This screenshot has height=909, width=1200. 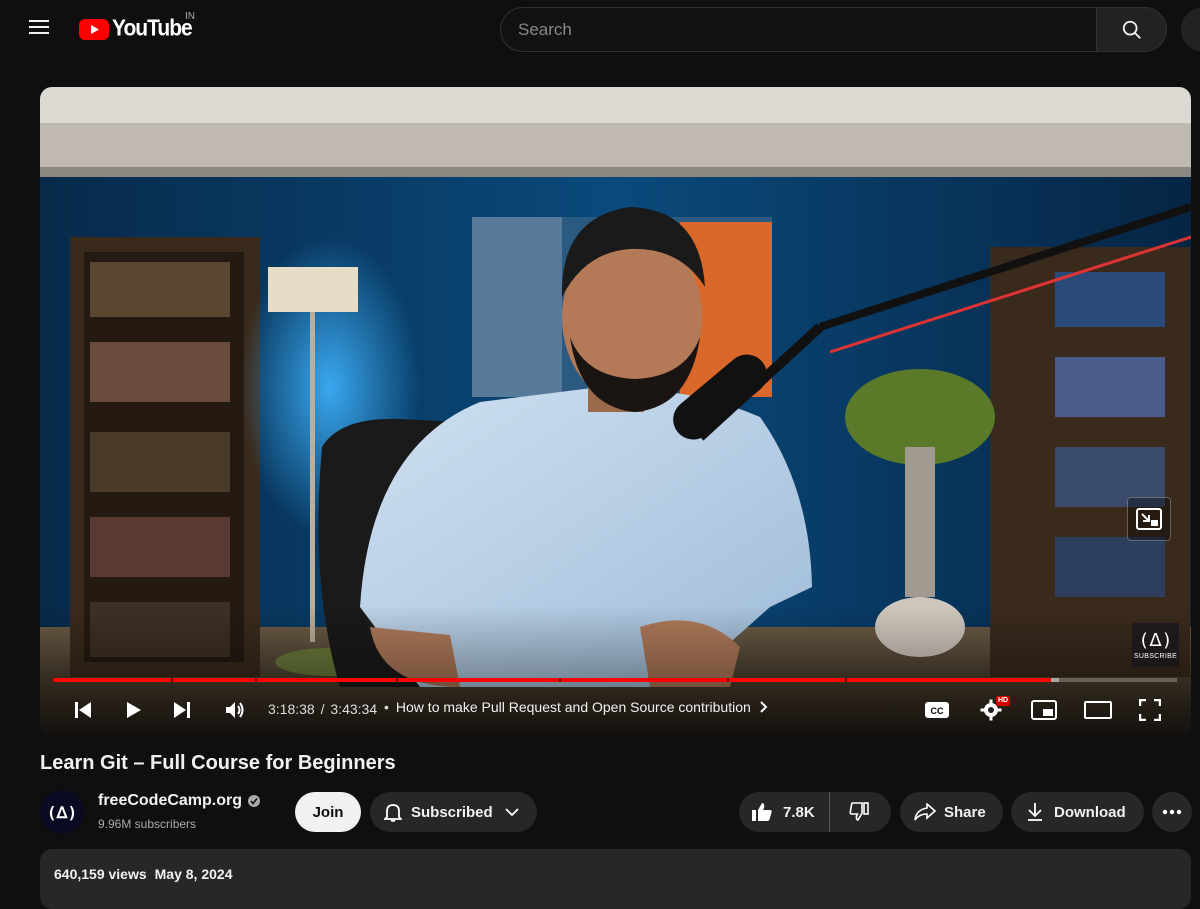 I want to click on next-button, so click(x=182, y=710).